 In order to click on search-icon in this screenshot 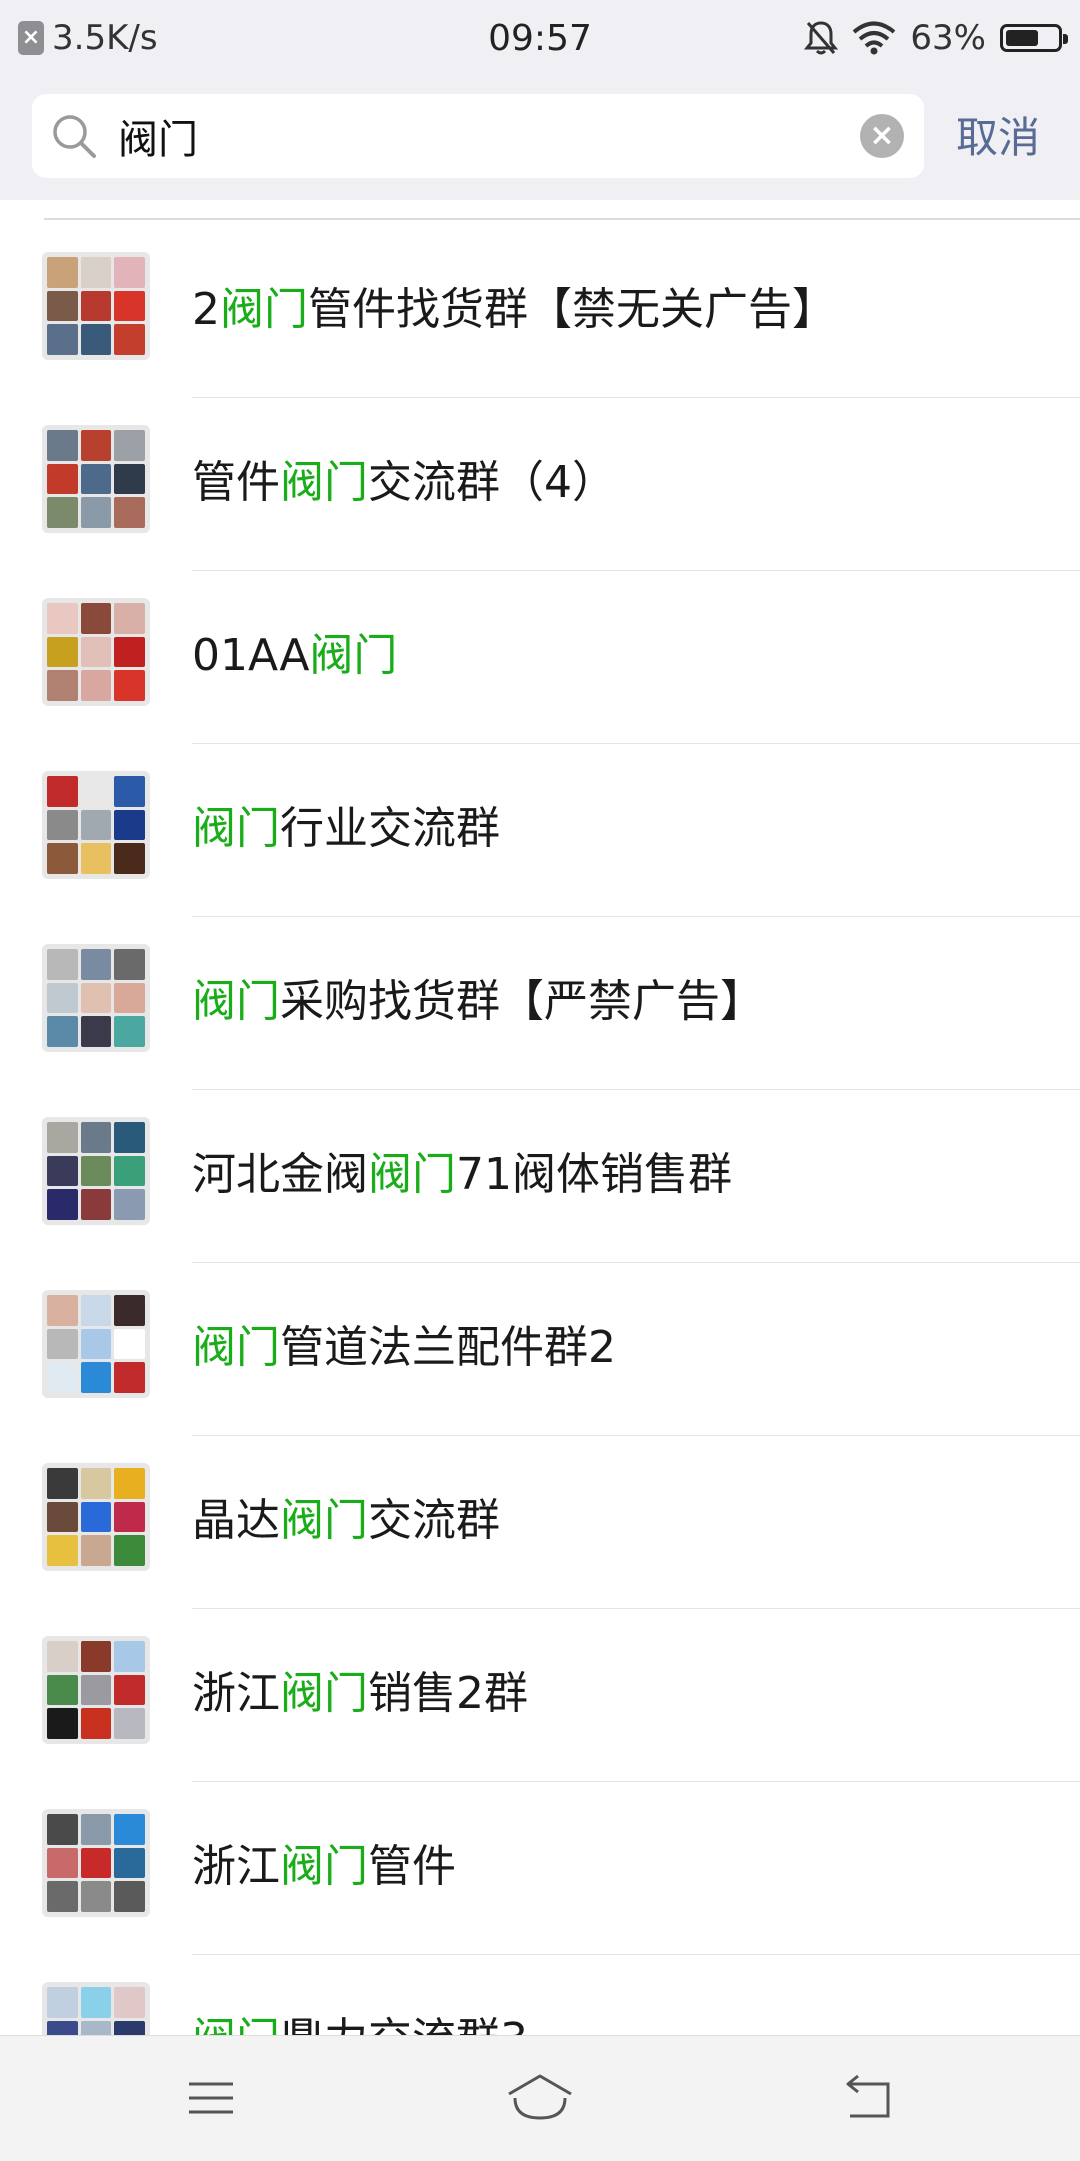, I will do `click(74, 136)`.